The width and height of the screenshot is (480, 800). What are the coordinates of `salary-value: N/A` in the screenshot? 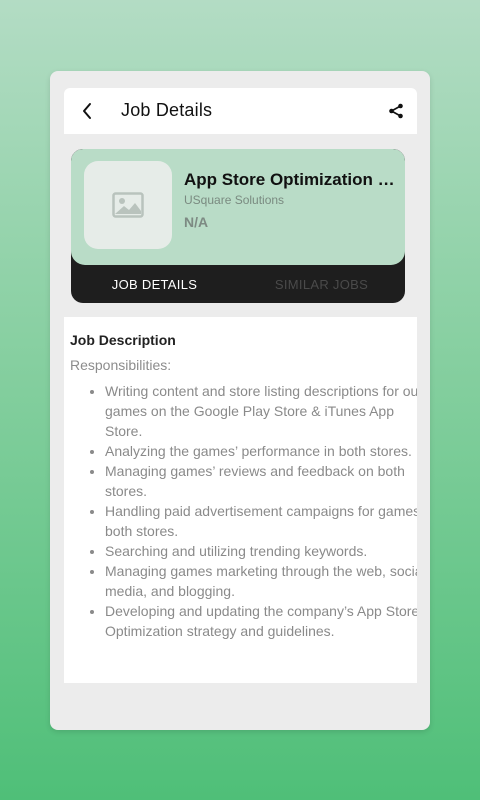 It's located at (196, 222).